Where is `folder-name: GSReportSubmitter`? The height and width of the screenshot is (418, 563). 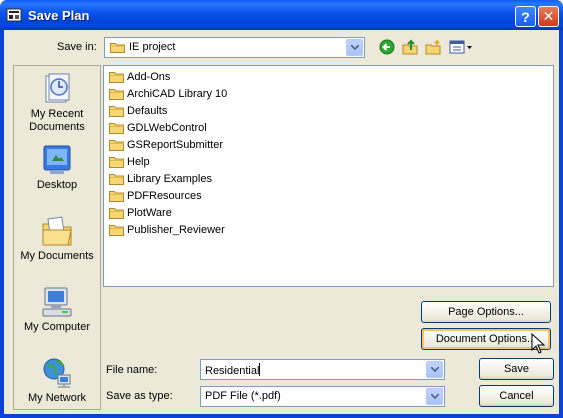 folder-name: GSReportSubmitter is located at coordinates (175, 144).